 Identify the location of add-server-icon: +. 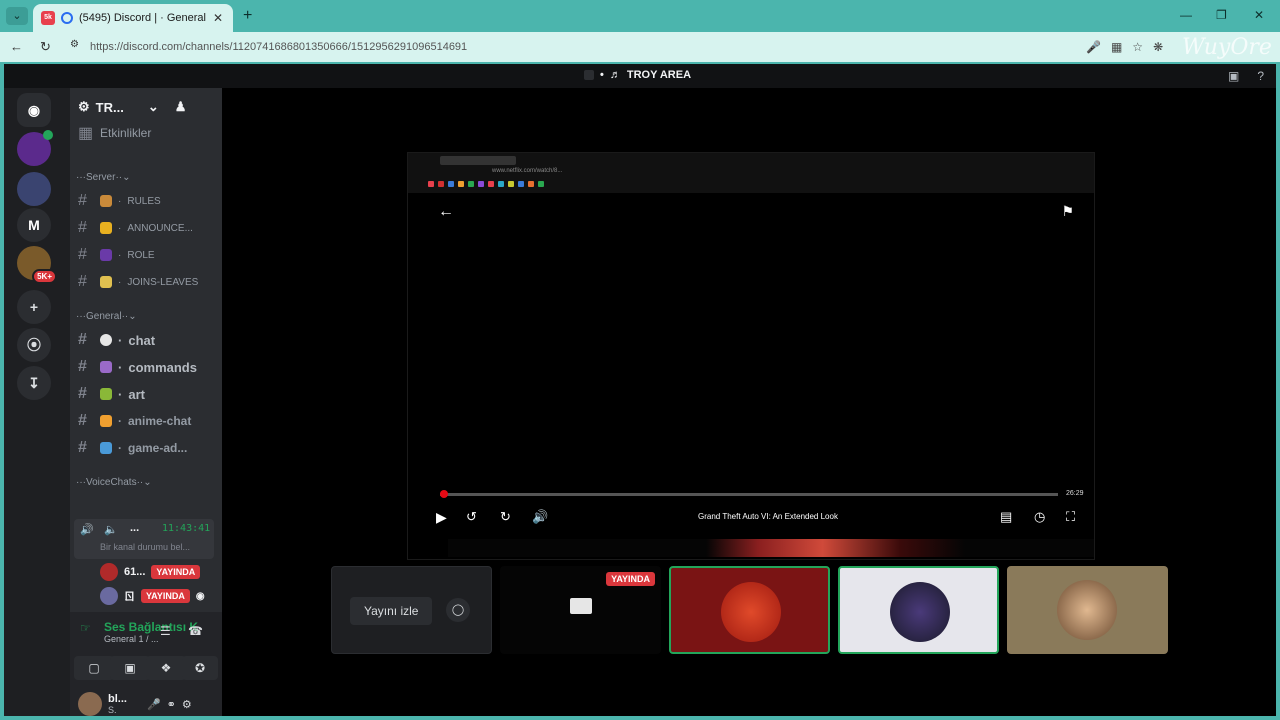
(34, 307).